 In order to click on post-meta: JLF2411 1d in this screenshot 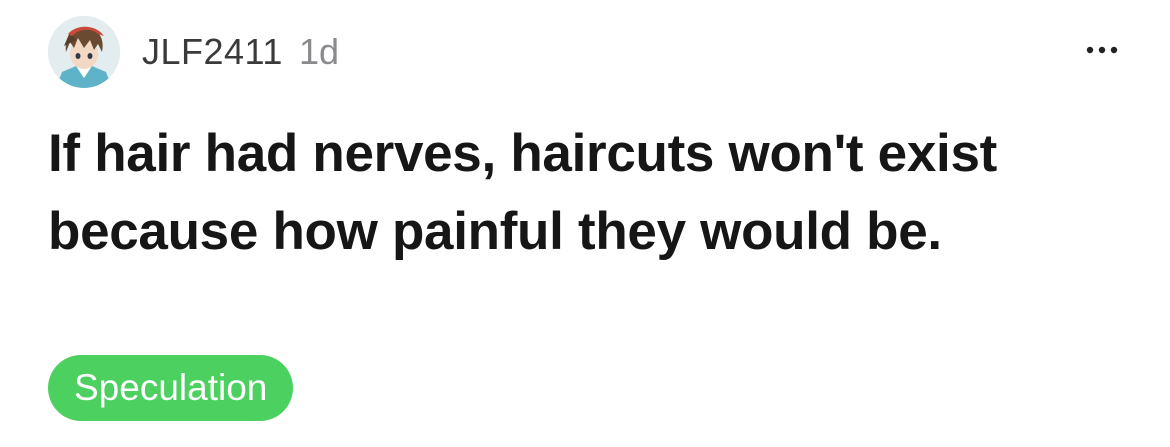, I will do `click(240, 52)`.